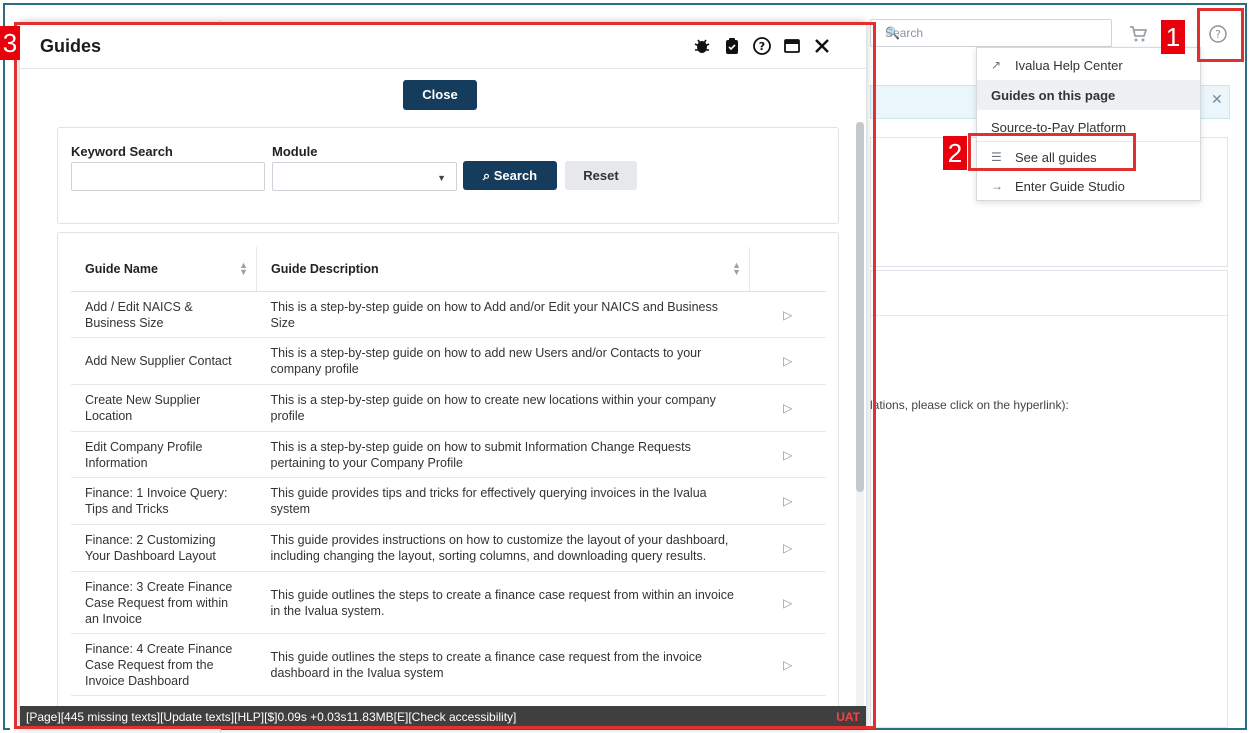 The height and width of the screenshot is (733, 1250). Describe the element at coordinates (1173, 37) in the screenshot. I see `annotation-marker-1: 1` at that location.